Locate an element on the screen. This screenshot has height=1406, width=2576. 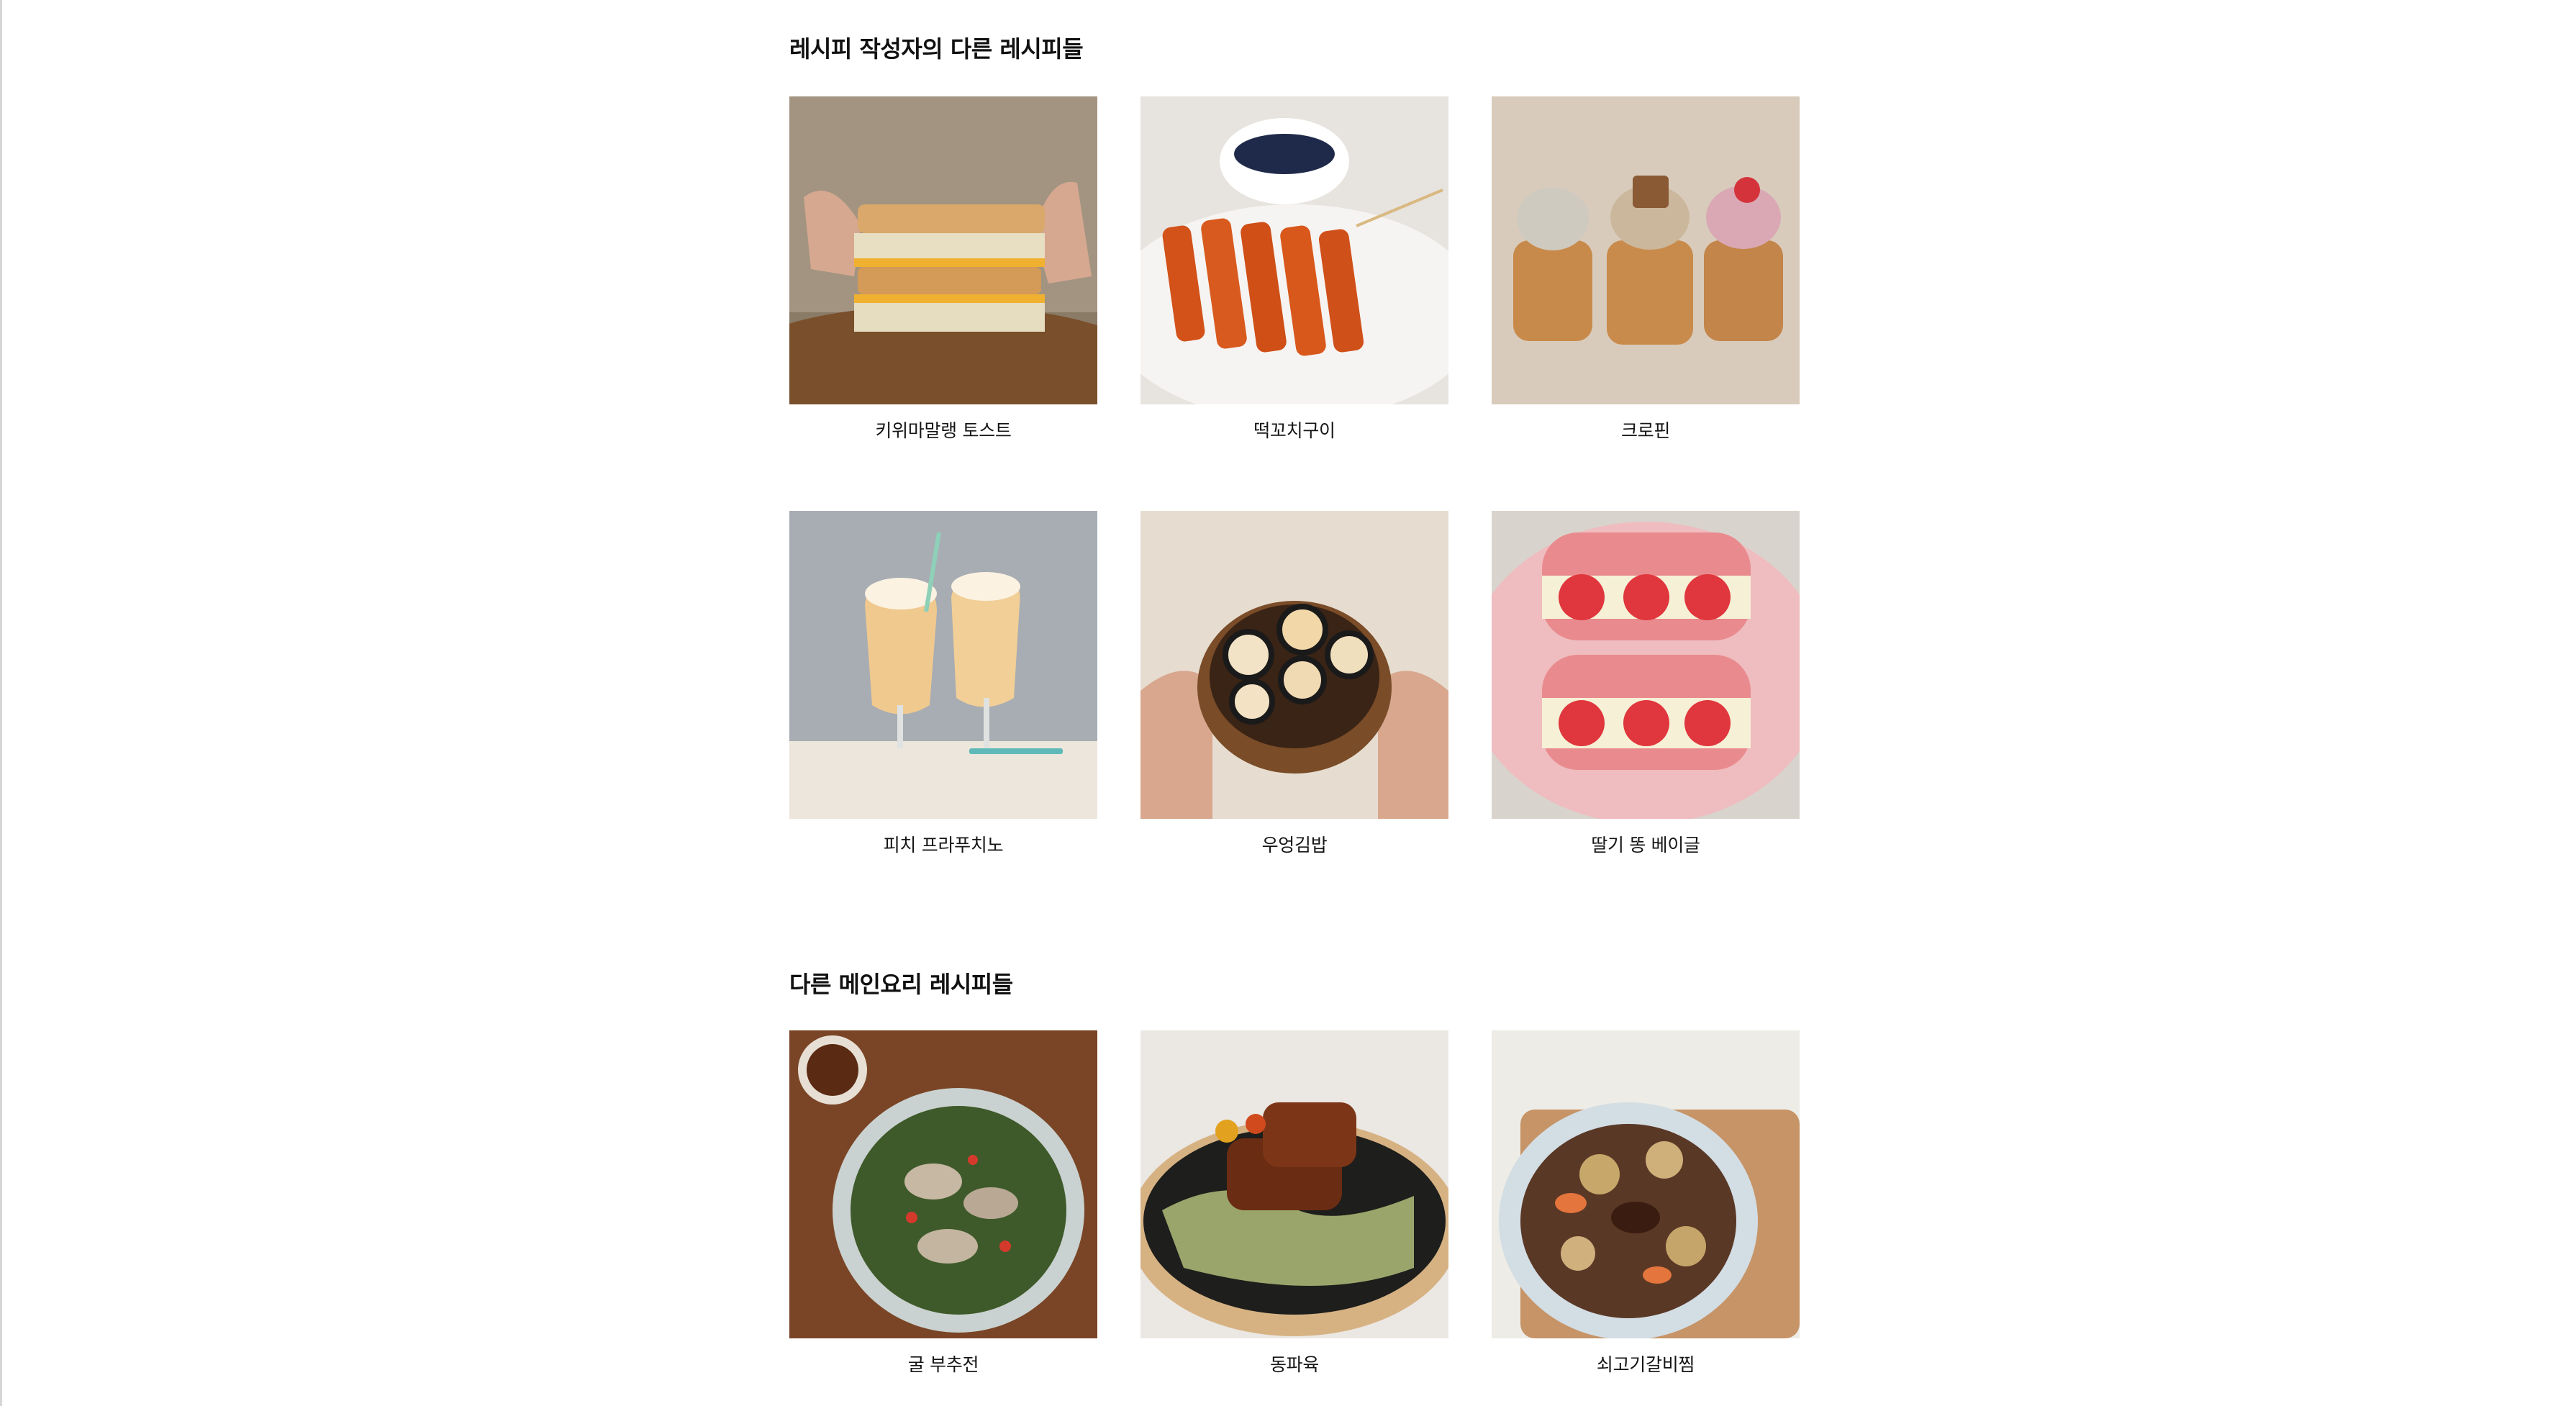
recipe-card: 쇠고기갈비찜 is located at coordinates (1646, 1203).